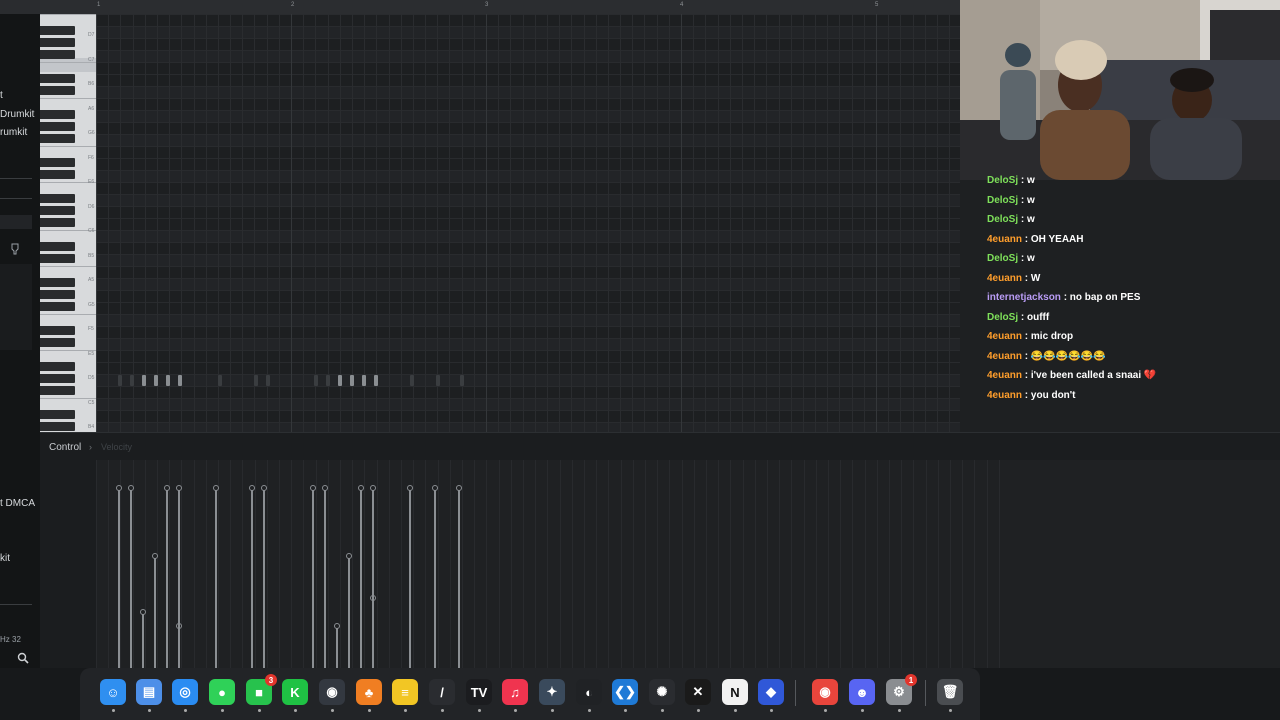  Describe the element at coordinates (369, 692) in the screenshot. I see `fl-studio-icon: ♣` at that location.